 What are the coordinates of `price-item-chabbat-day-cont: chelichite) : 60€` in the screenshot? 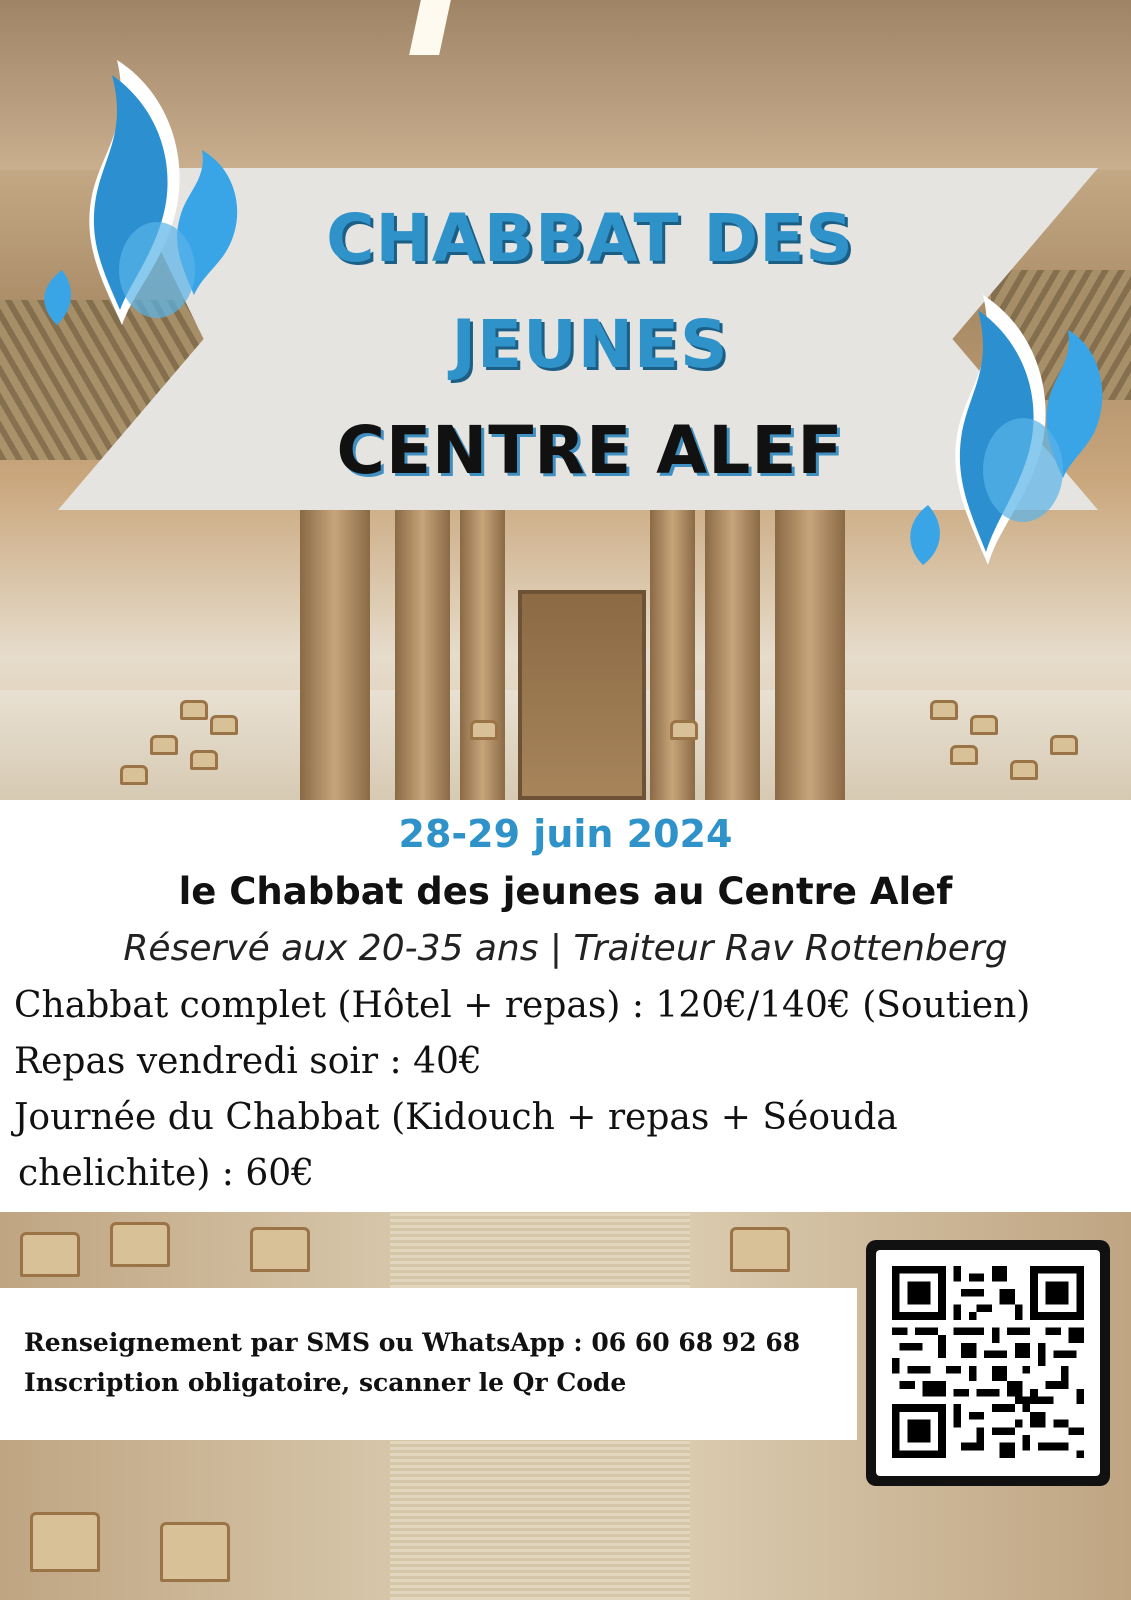 It's located at (166, 1173).